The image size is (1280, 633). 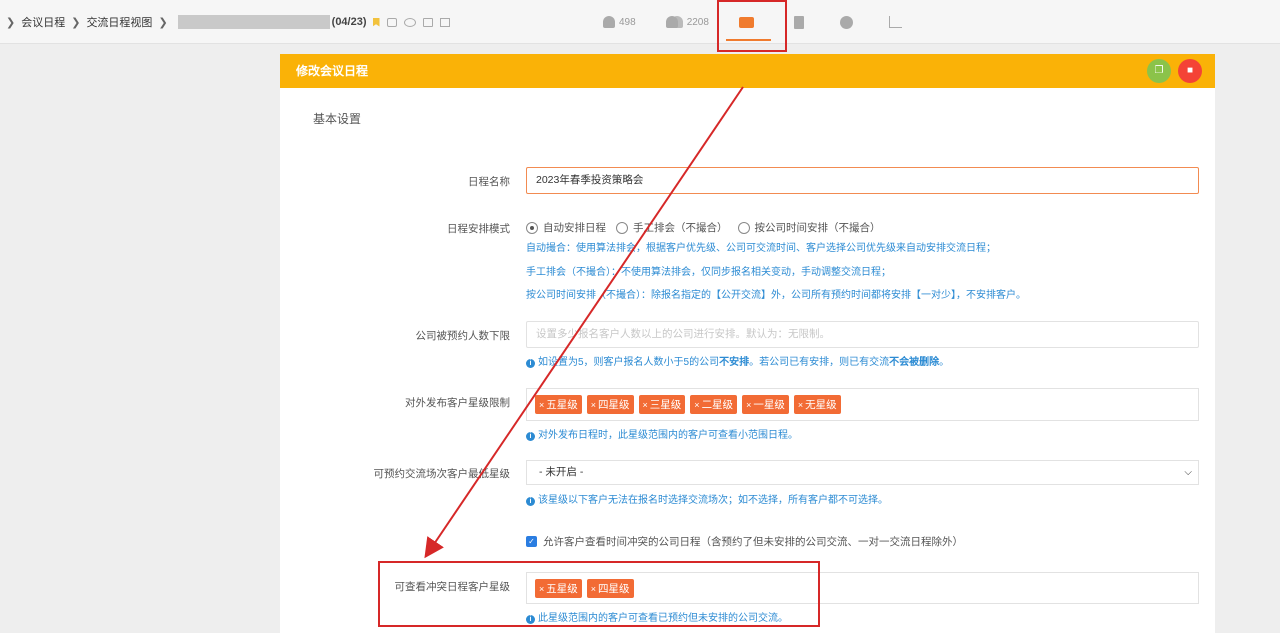 What do you see at coordinates (765, 404) in the screenshot?
I see `tag-one-star: × 一星级` at bounding box center [765, 404].